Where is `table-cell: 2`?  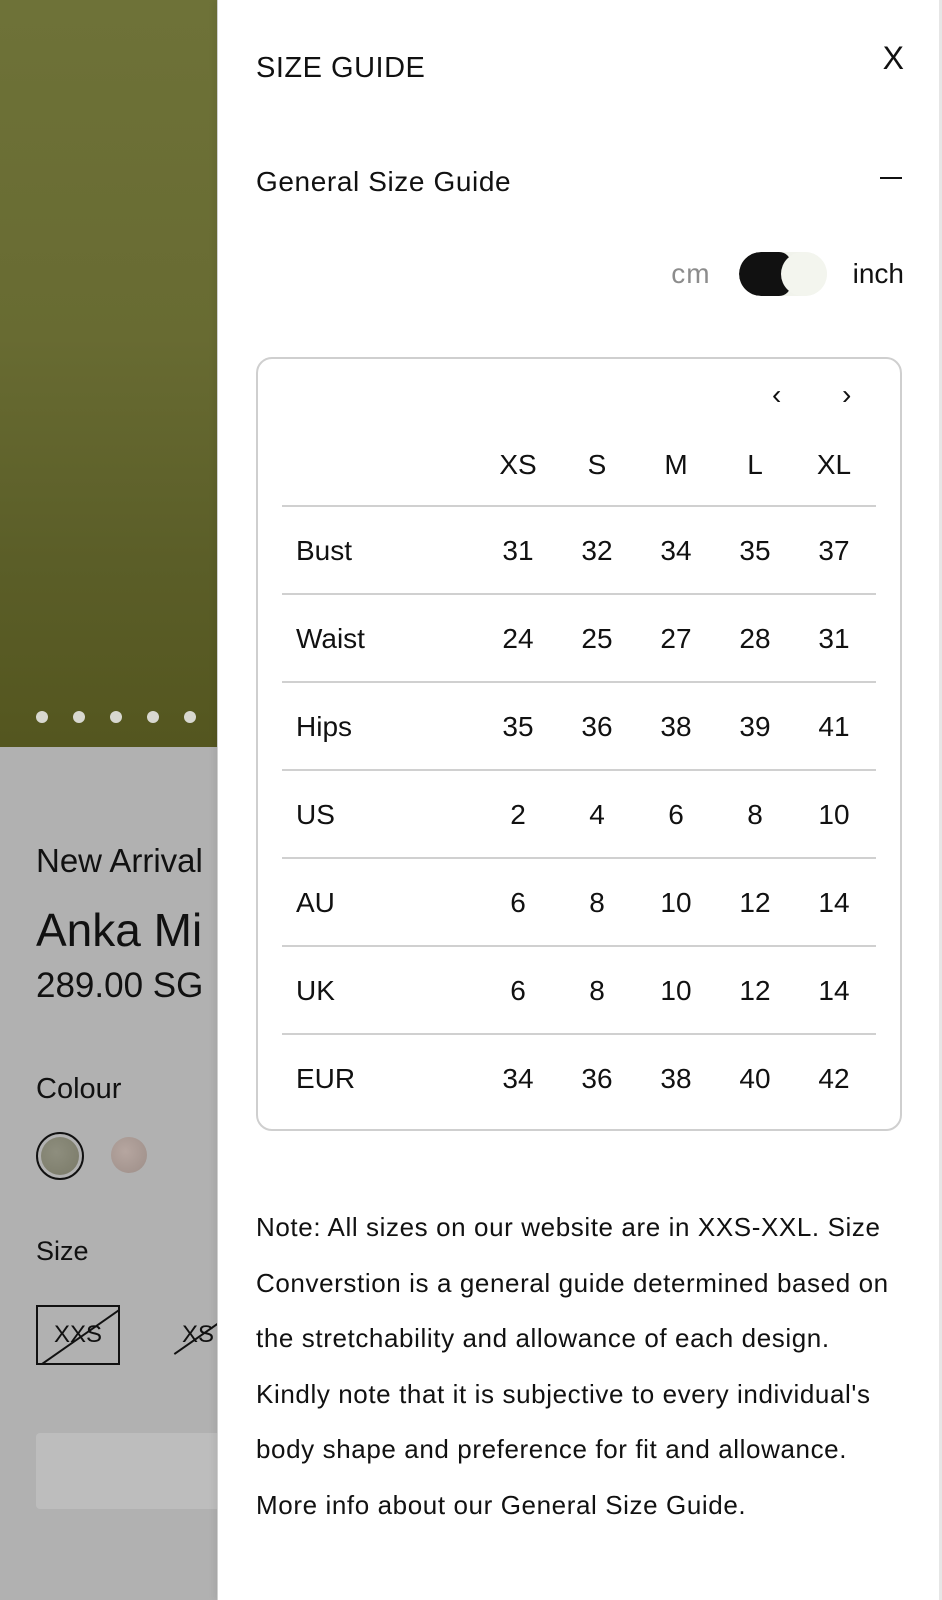
table-cell: 2 is located at coordinates (518, 814).